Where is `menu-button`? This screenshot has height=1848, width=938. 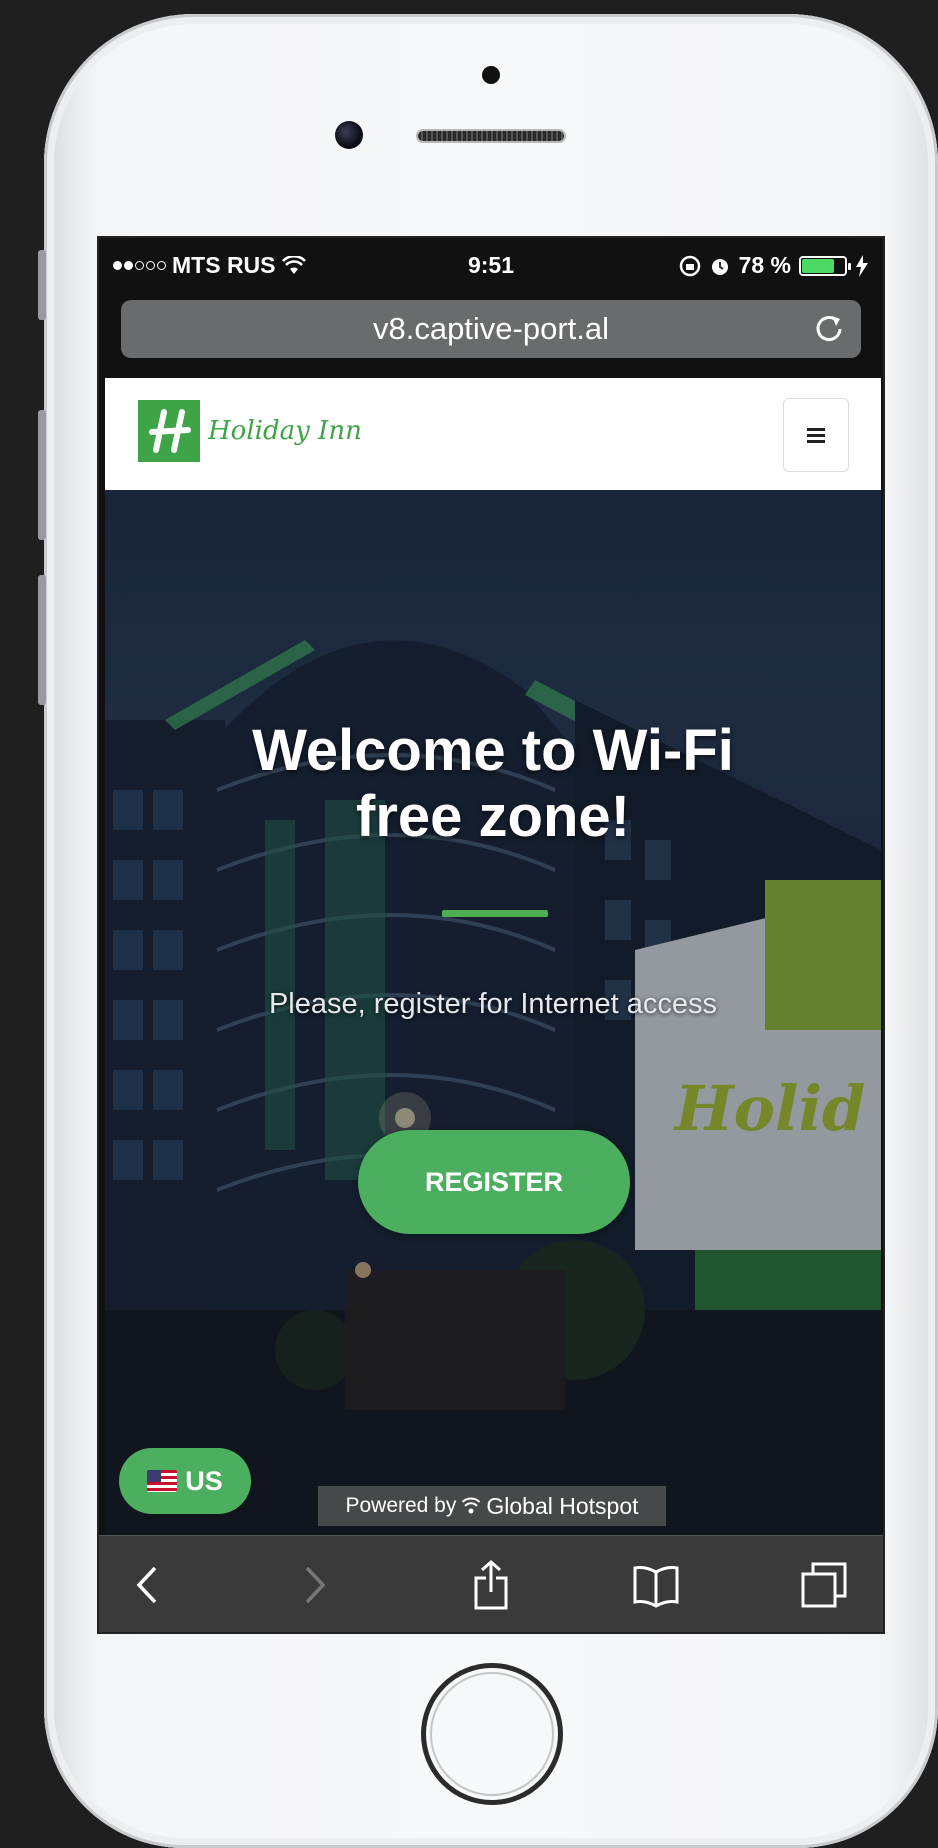 menu-button is located at coordinates (816, 435).